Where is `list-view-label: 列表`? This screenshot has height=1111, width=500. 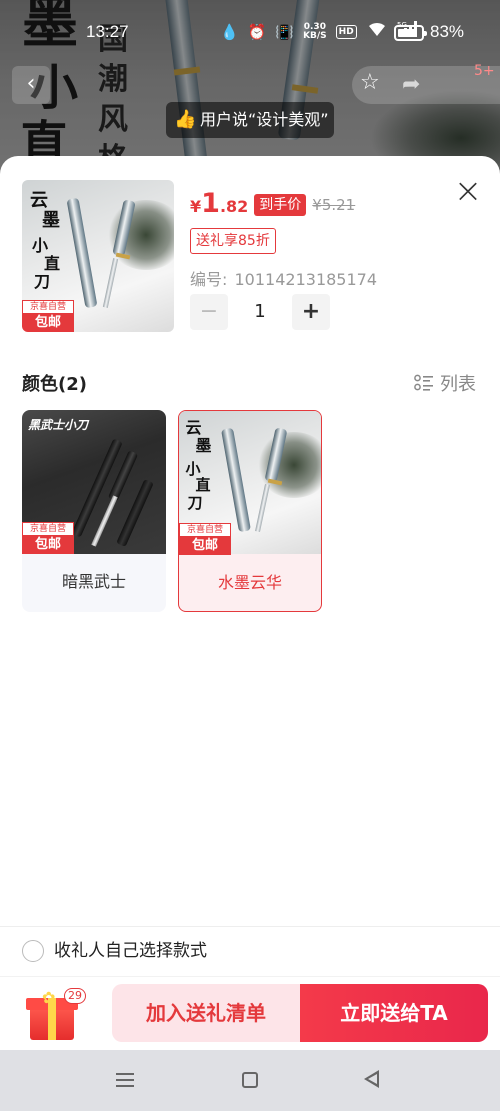 list-view-label: 列表 is located at coordinates (458, 384).